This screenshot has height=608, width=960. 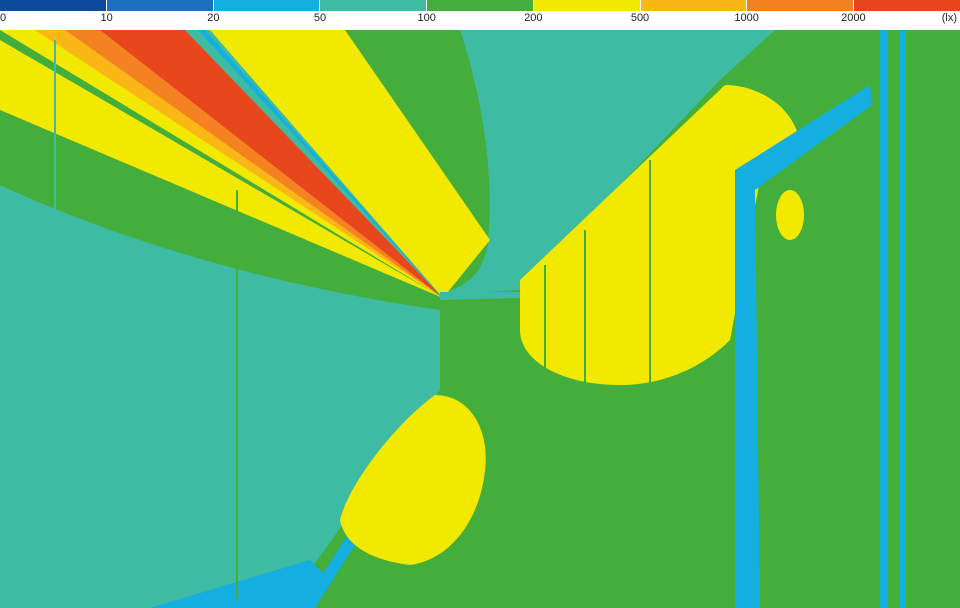 What do you see at coordinates (480, 339) in the screenshot?
I see `far-end-wall` at bounding box center [480, 339].